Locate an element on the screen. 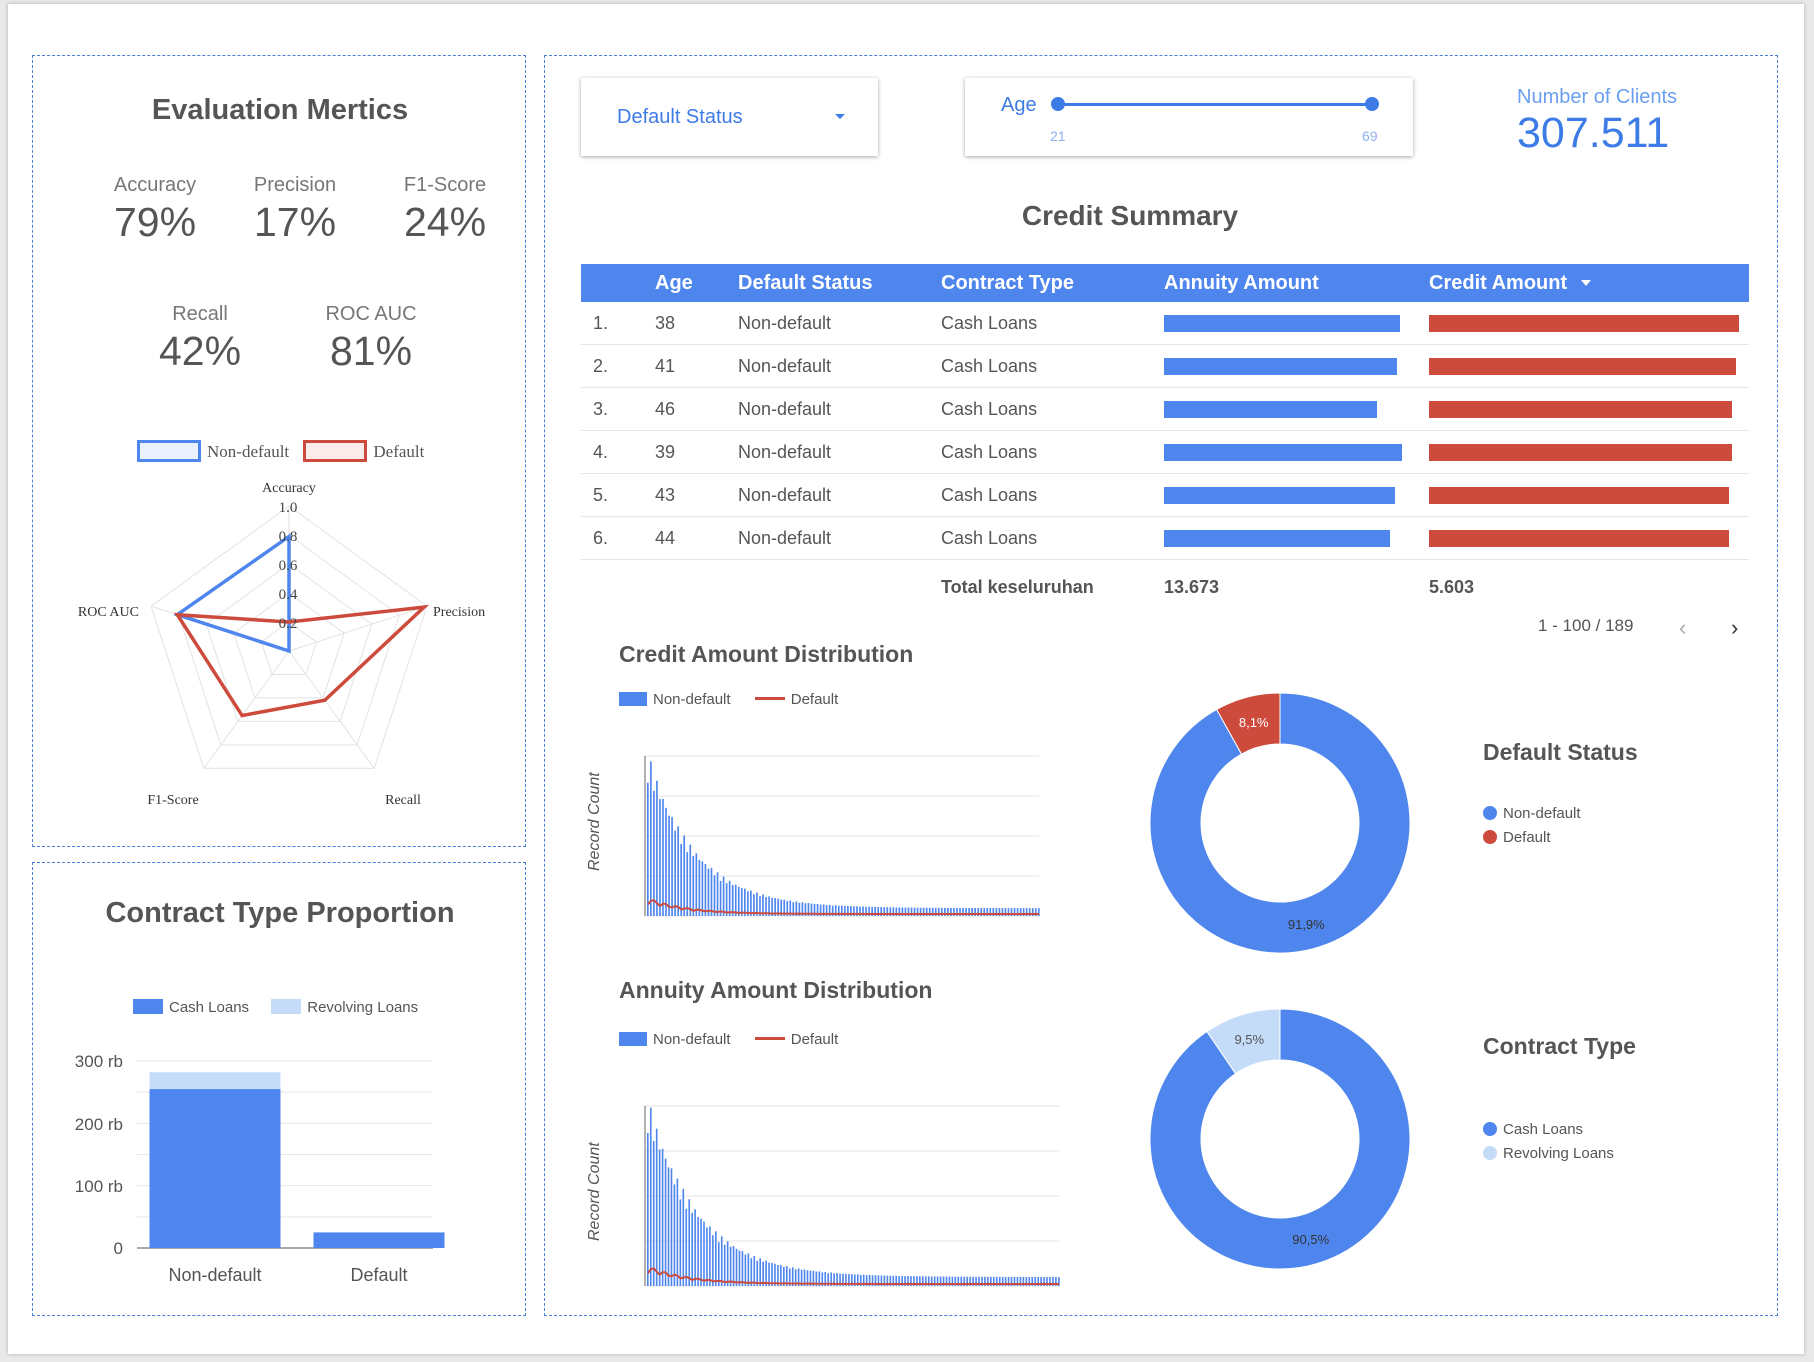 The image size is (1814, 1362). total-credit: 5.603 is located at coordinates (1452, 586).